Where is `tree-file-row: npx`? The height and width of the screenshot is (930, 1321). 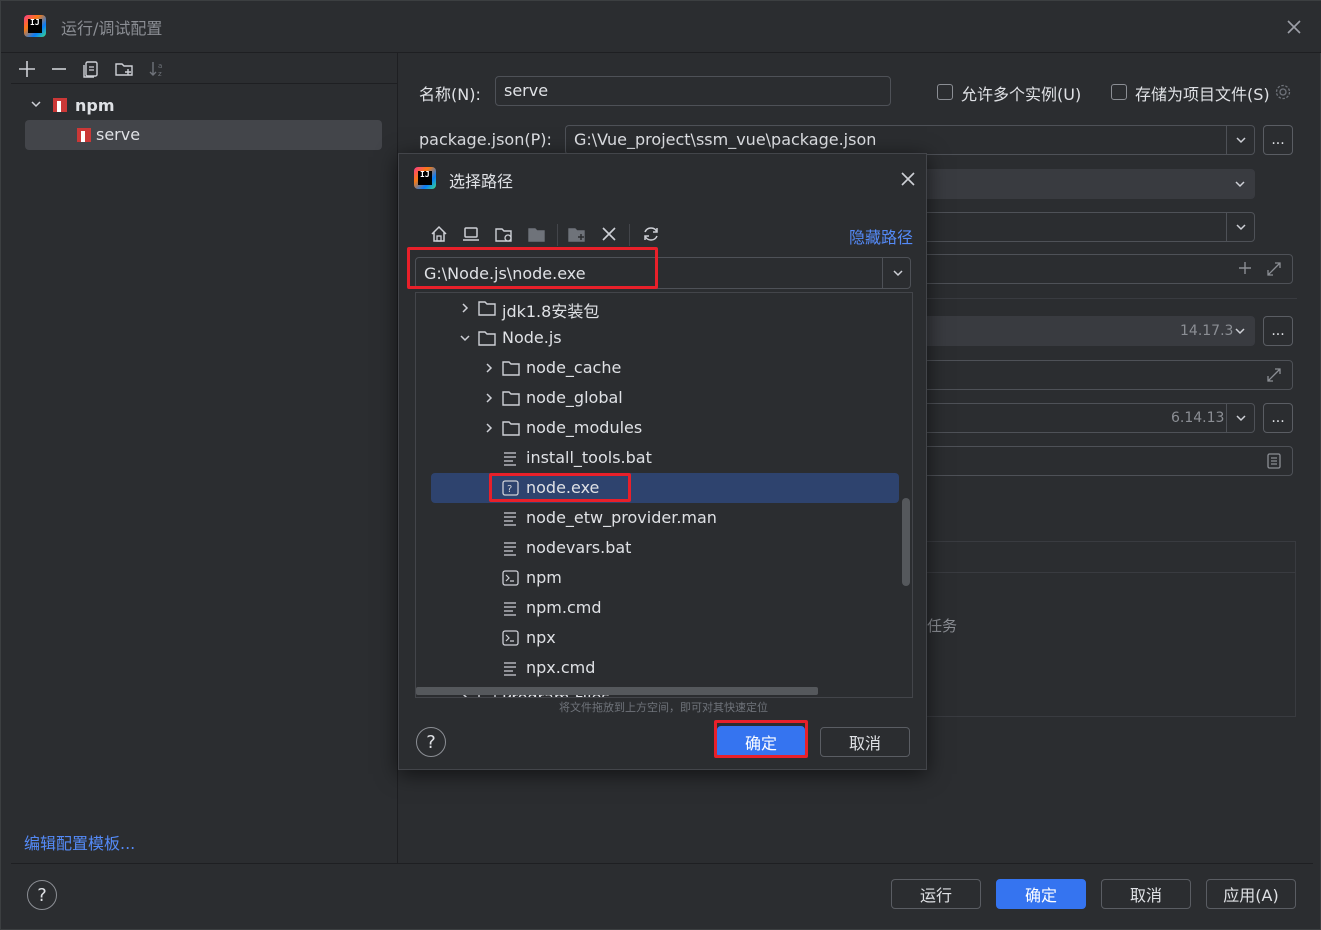
tree-file-row: npx is located at coordinates (656, 638).